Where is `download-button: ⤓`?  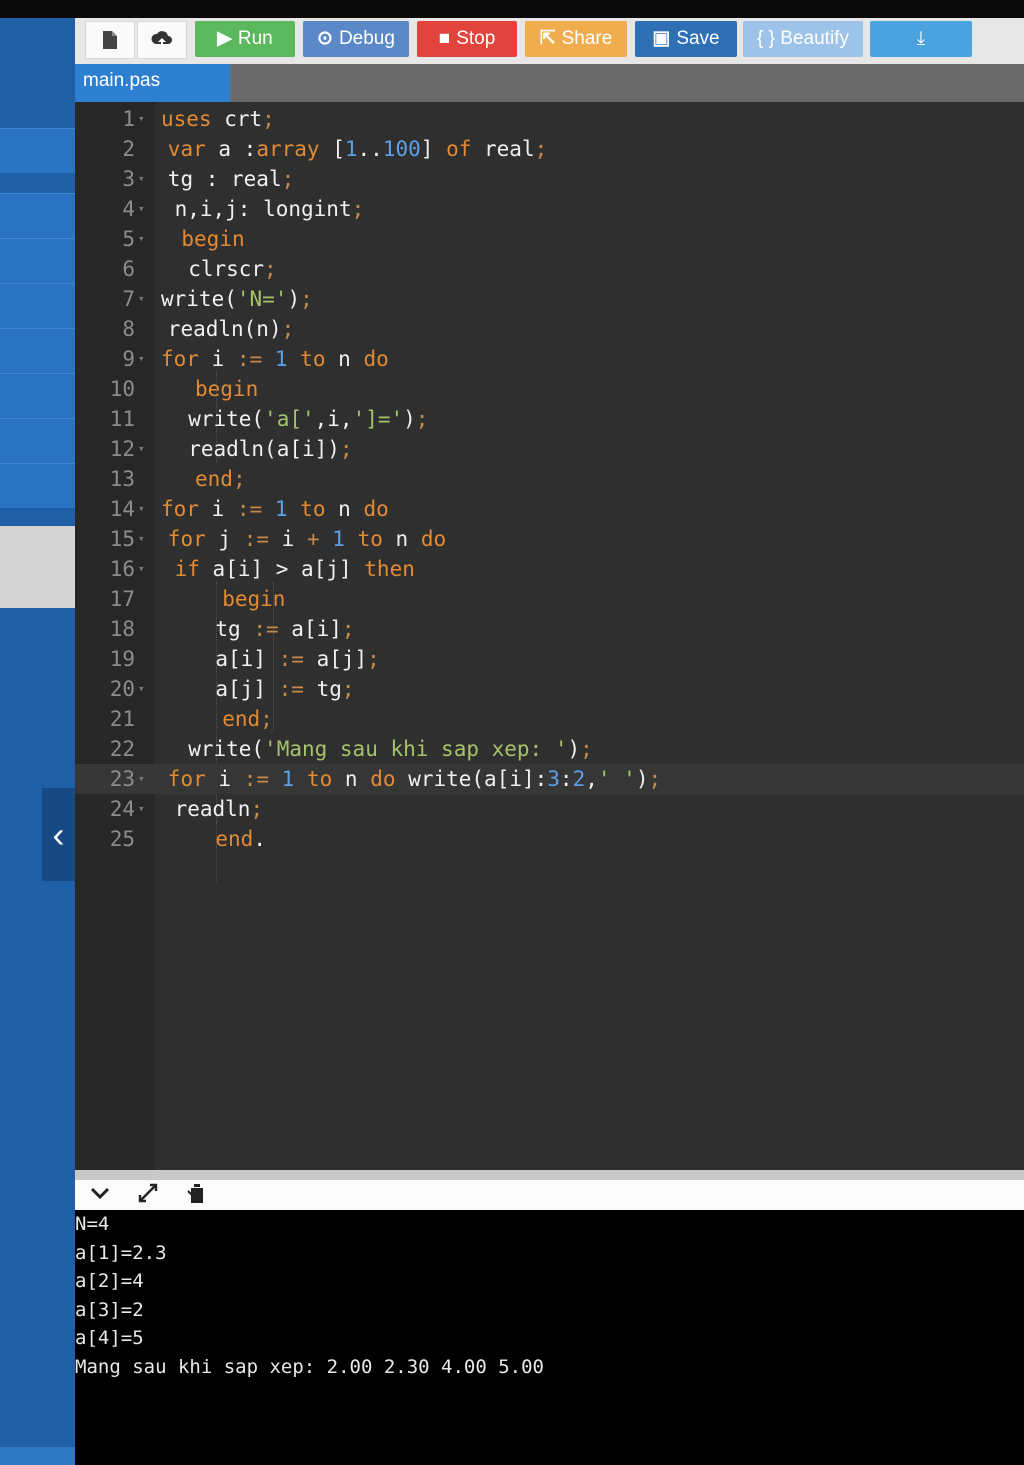
download-button: ⤓ is located at coordinates (921, 39).